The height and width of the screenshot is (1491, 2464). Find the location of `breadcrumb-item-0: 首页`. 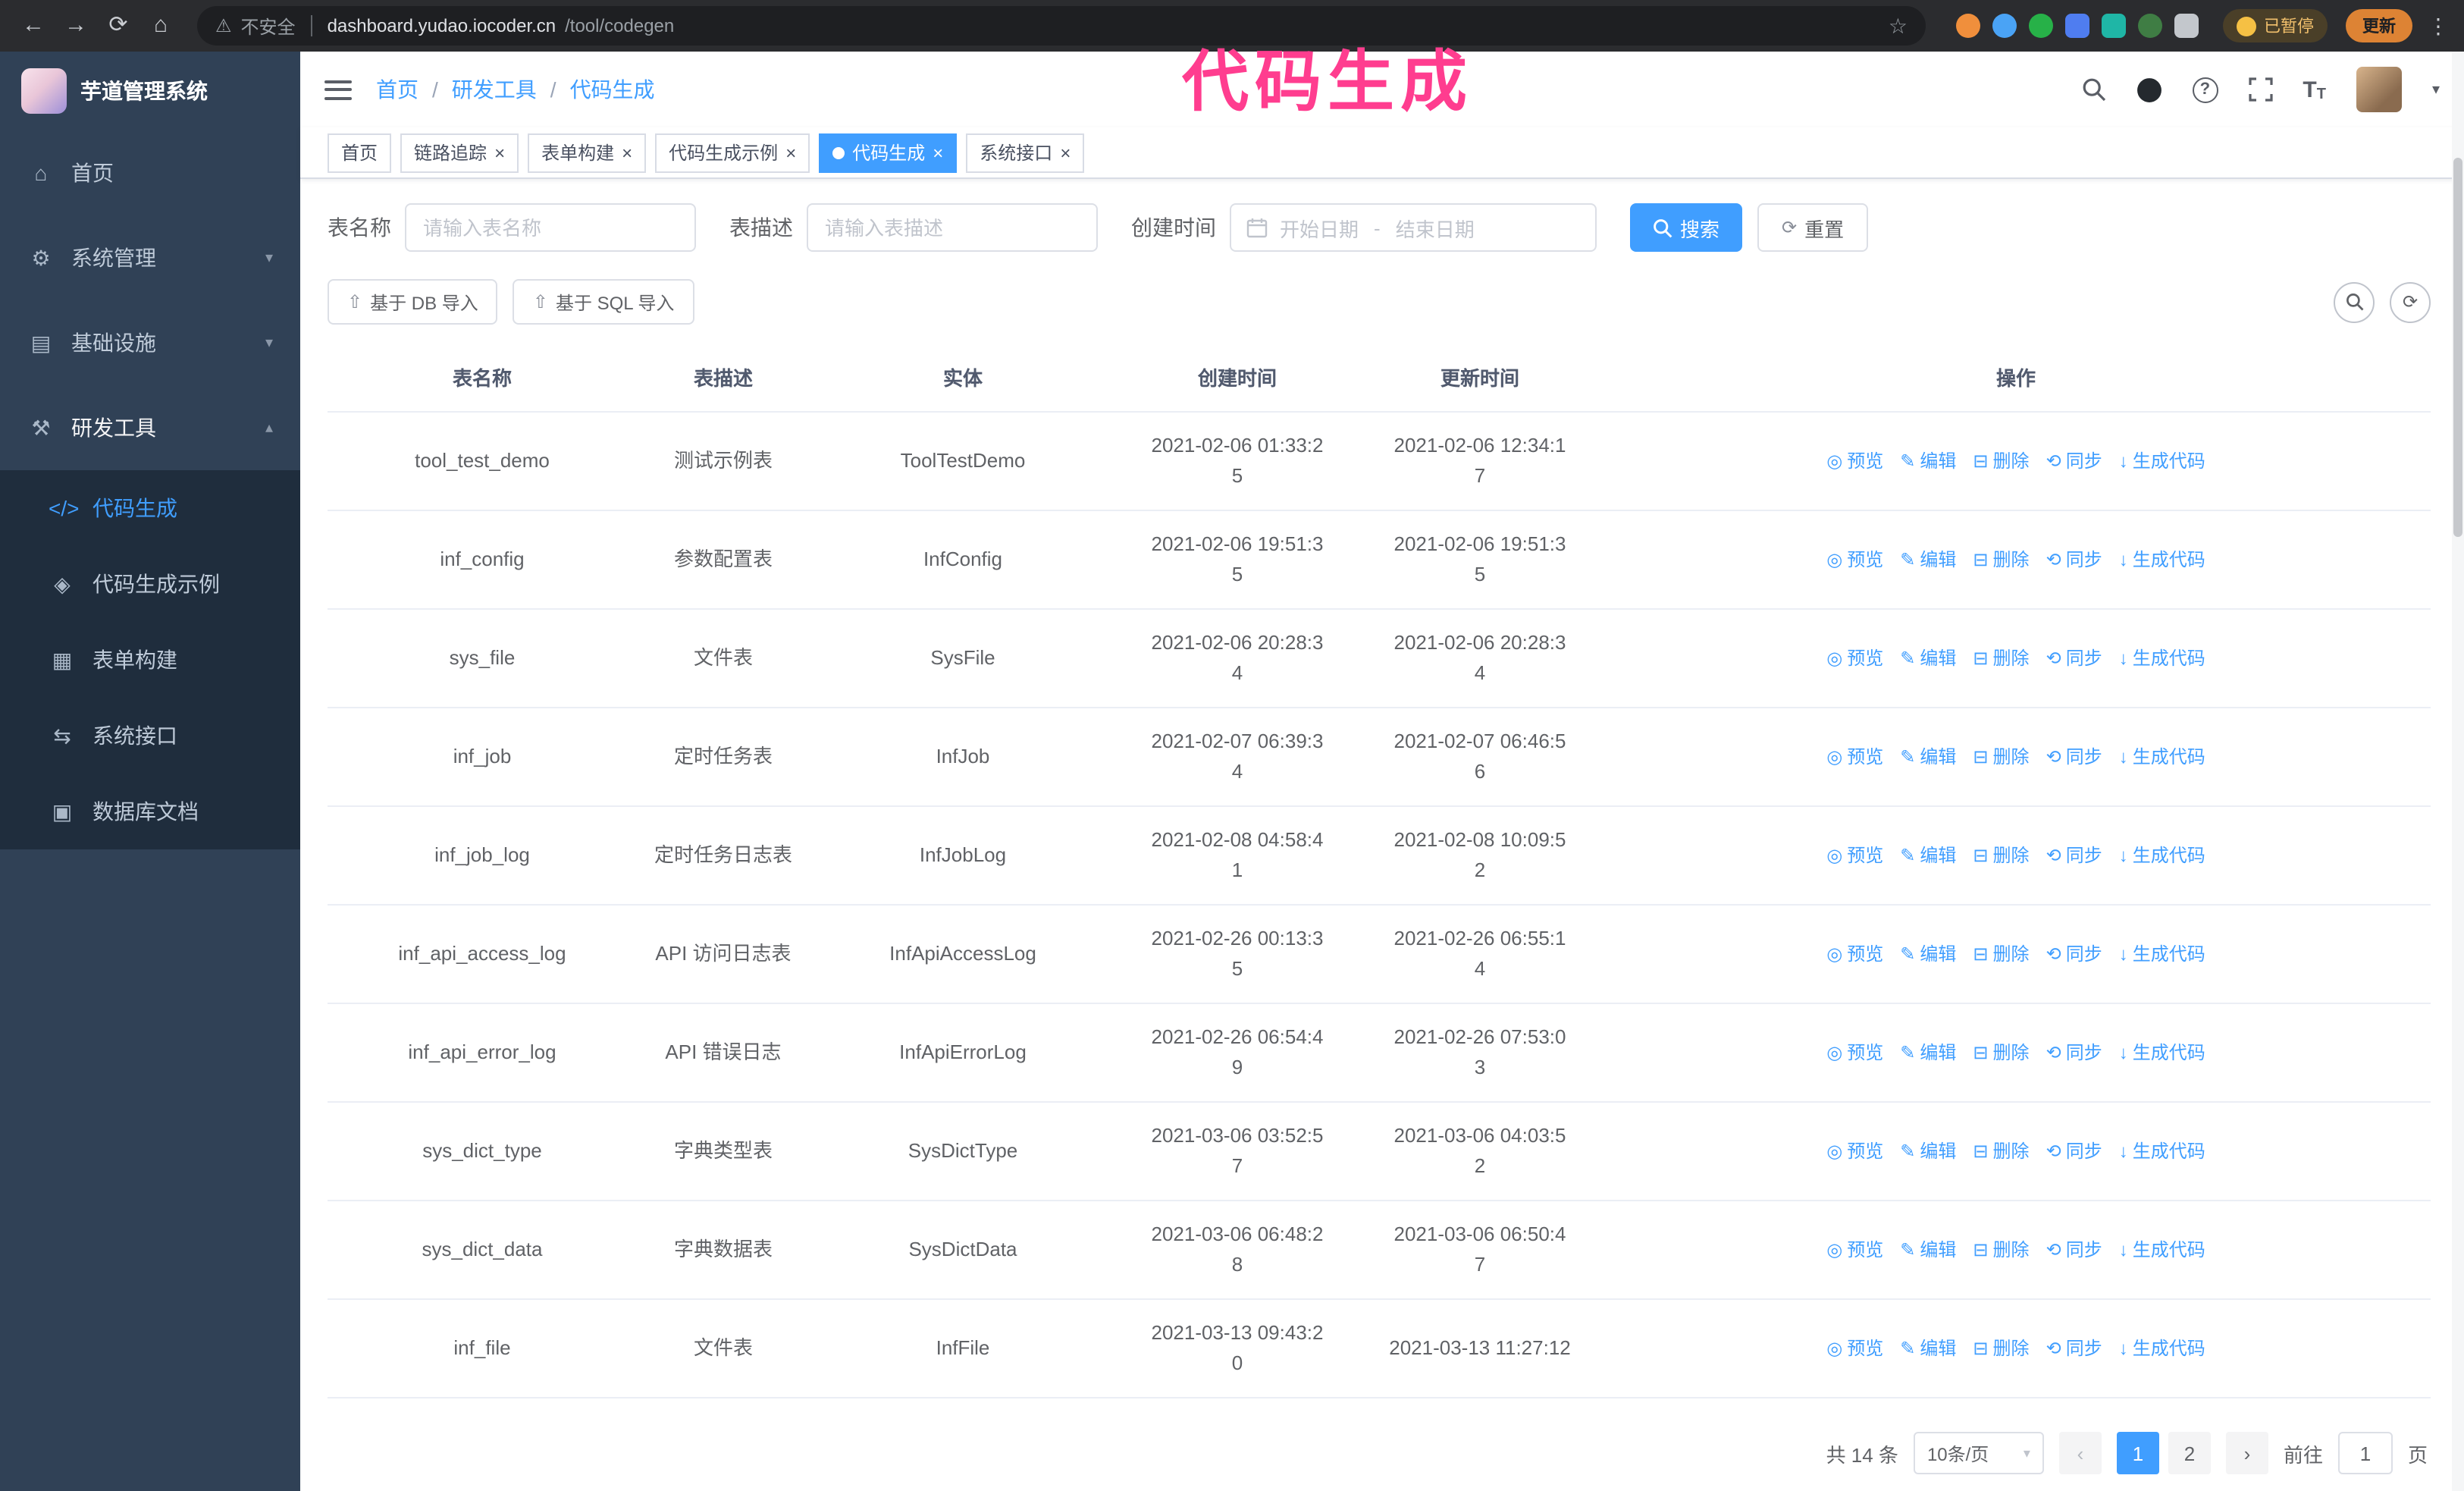

breadcrumb-item-0: 首页 is located at coordinates (397, 89).